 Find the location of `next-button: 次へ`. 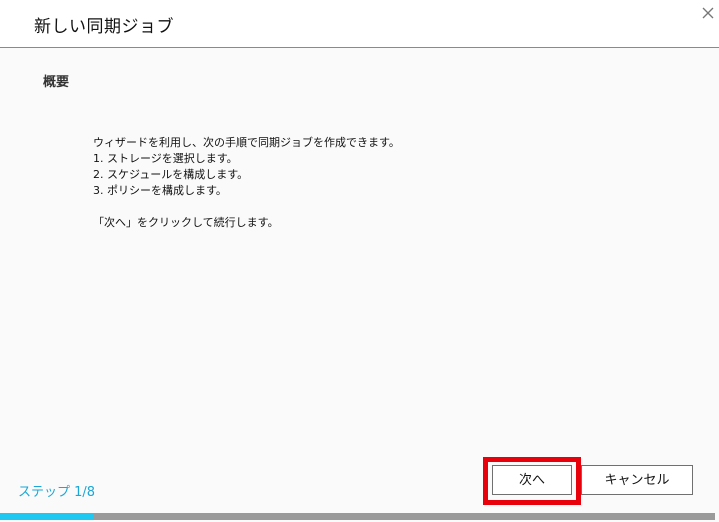

next-button: 次へ is located at coordinates (532, 480).